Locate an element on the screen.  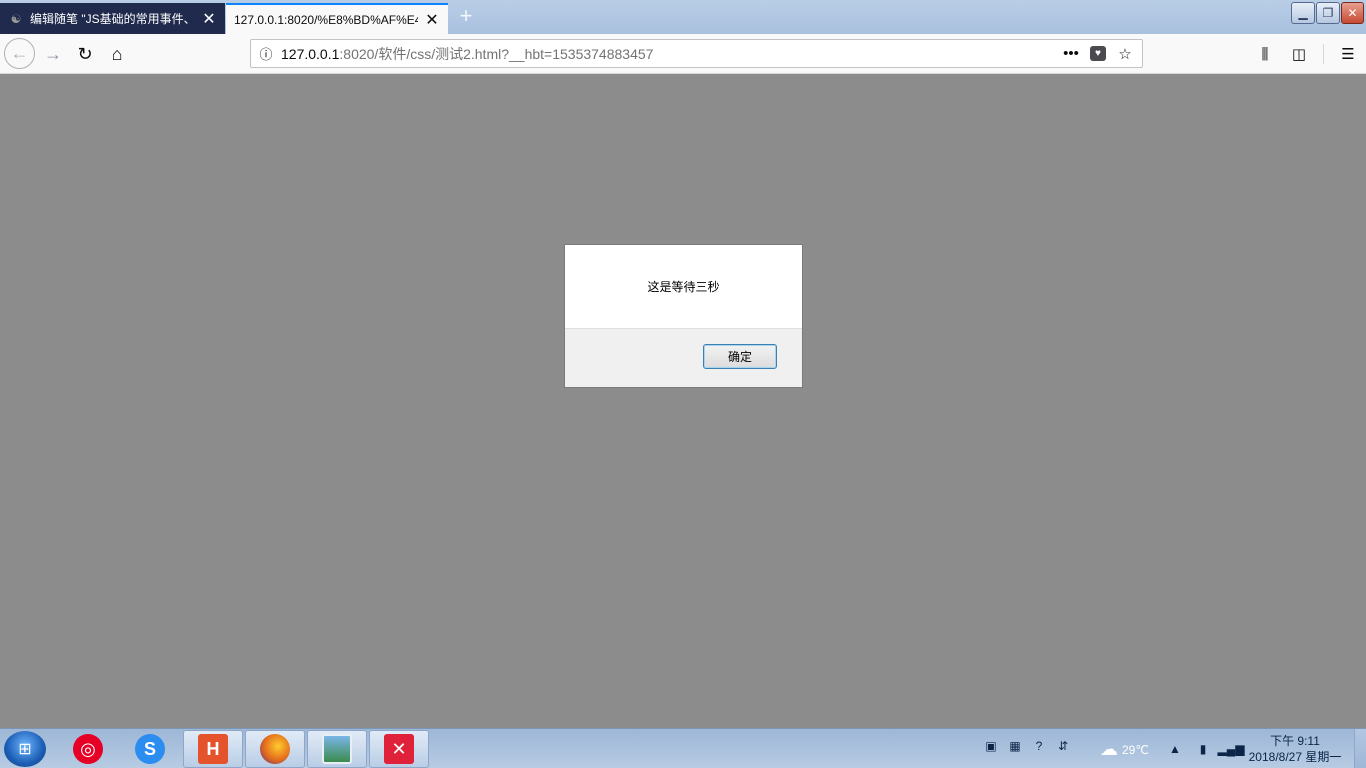
power-icon: ▮ is located at coordinates (1203, 749).